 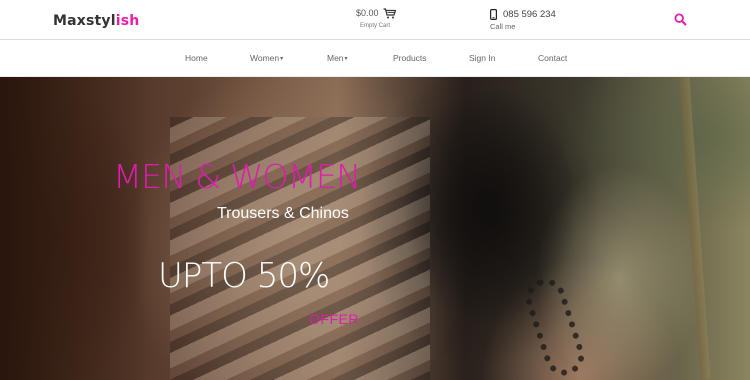 I want to click on cart-amount: $0.00, so click(x=367, y=13).